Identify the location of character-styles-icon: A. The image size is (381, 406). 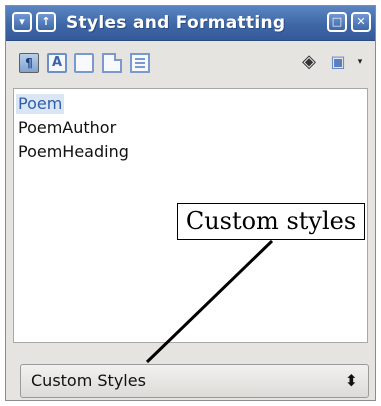
(57, 63).